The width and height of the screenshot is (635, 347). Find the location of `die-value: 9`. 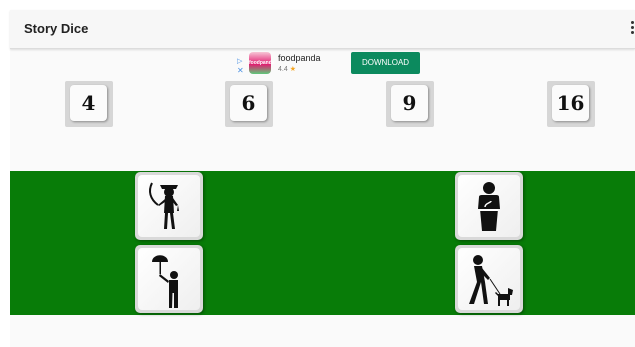

die-value: 9 is located at coordinates (409, 103).